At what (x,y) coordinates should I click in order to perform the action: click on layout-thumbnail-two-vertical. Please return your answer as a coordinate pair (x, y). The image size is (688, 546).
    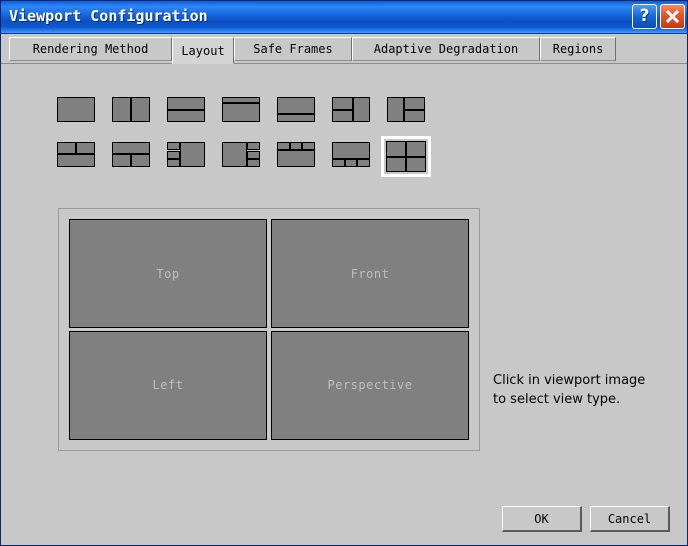
    Looking at the image, I should click on (131, 109).